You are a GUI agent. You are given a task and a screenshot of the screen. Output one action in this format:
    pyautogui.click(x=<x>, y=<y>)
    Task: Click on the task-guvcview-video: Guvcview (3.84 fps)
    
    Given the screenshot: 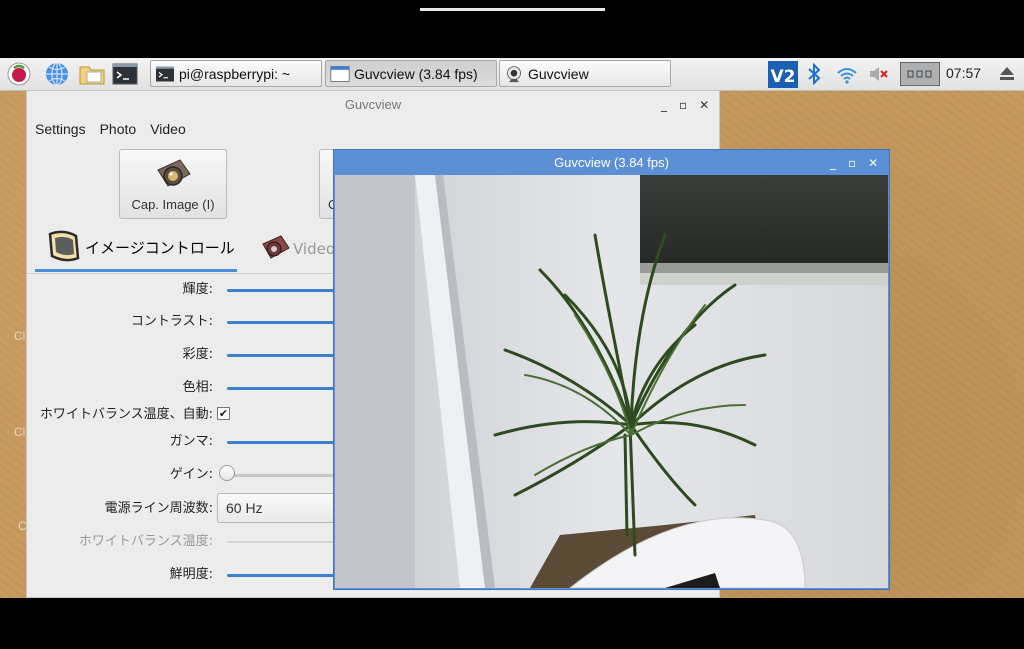 What is the action you would take?
    pyautogui.click(x=411, y=73)
    